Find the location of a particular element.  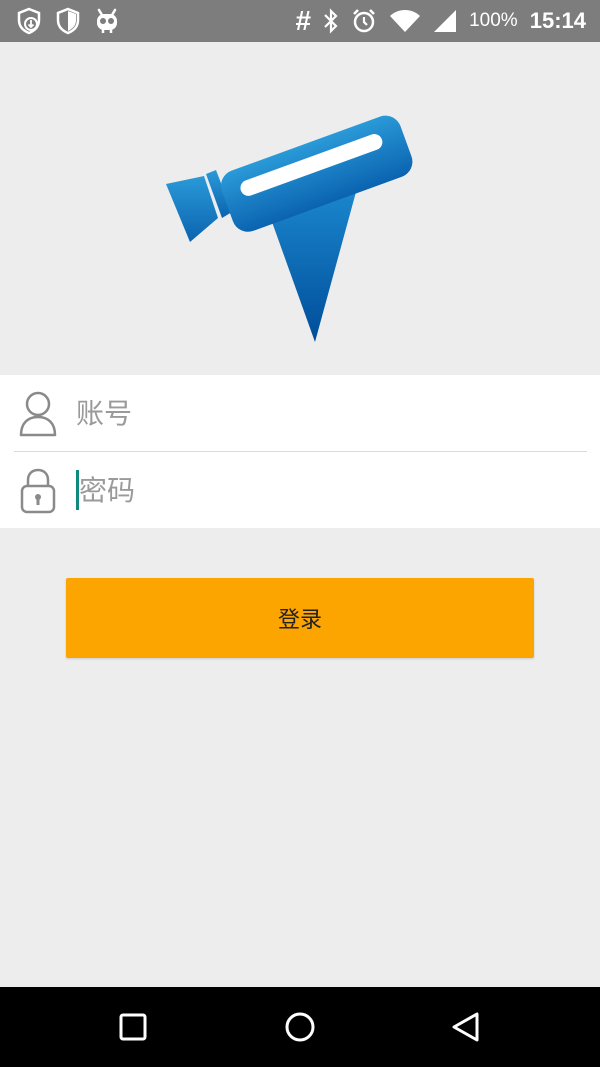

clock-time: 15:14 is located at coordinates (557, 20).